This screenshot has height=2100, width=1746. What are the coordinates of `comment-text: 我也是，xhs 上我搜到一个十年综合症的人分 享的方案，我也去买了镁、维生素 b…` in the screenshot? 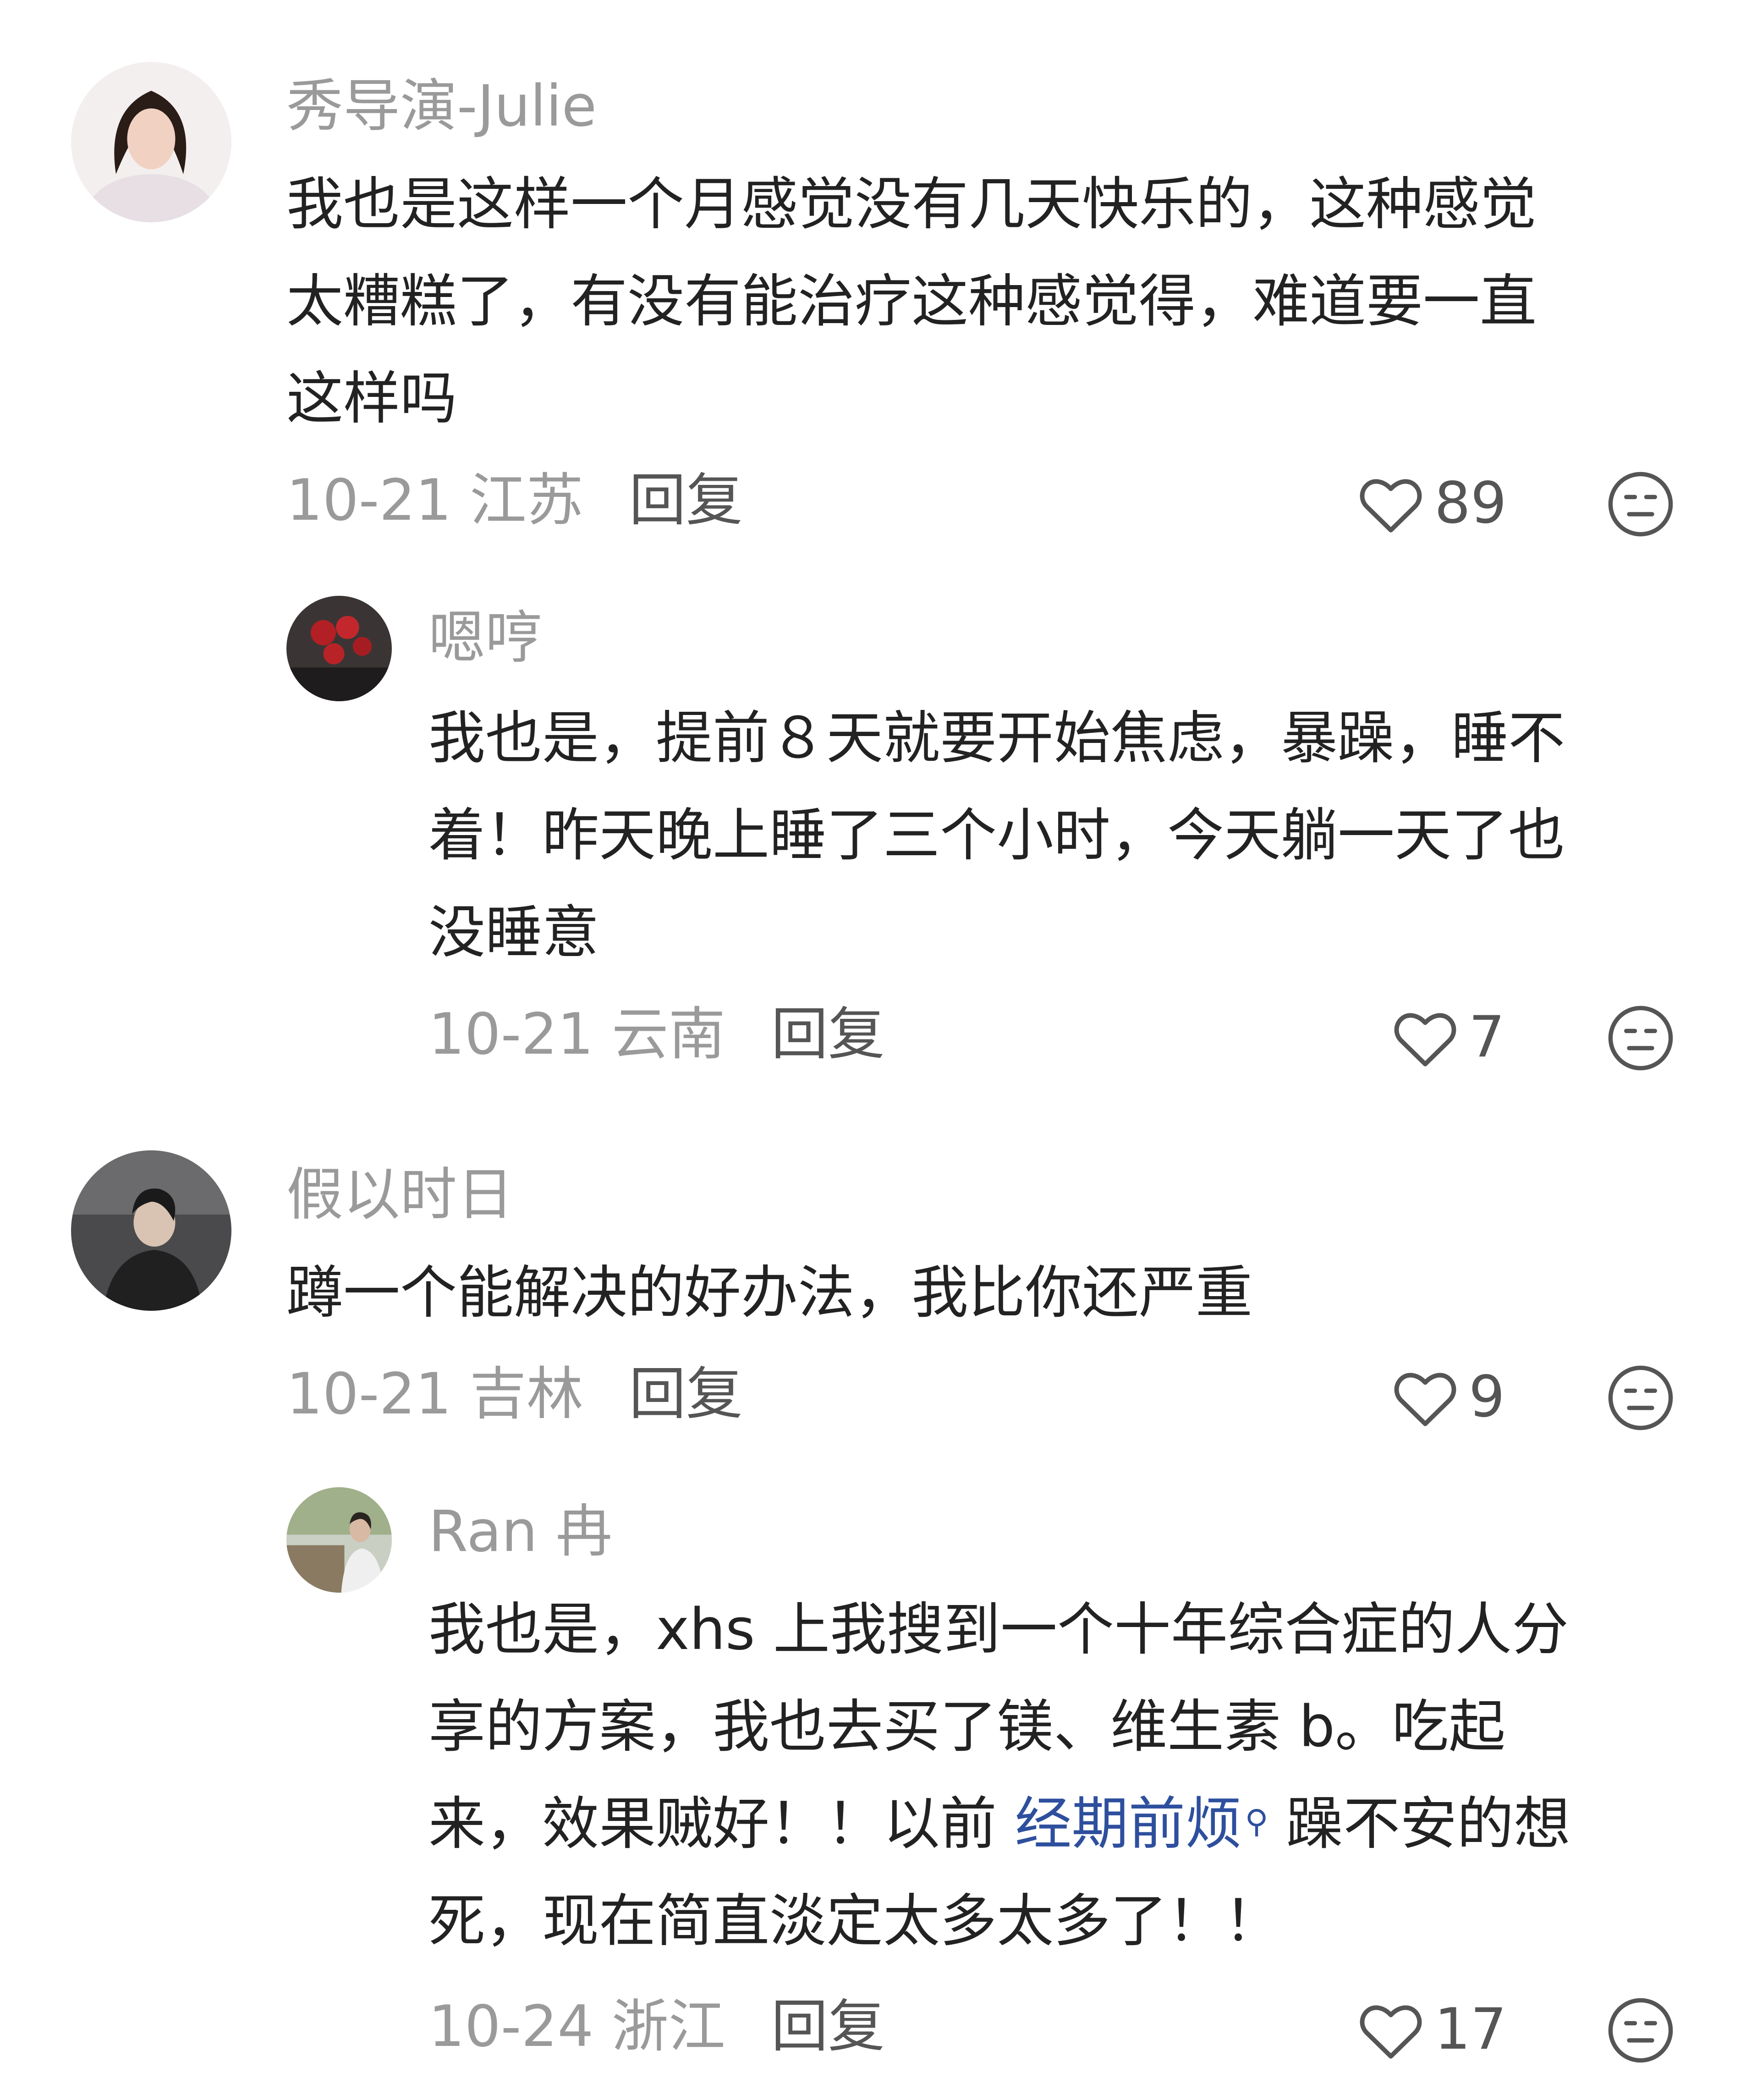 It's located at (999, 1775).